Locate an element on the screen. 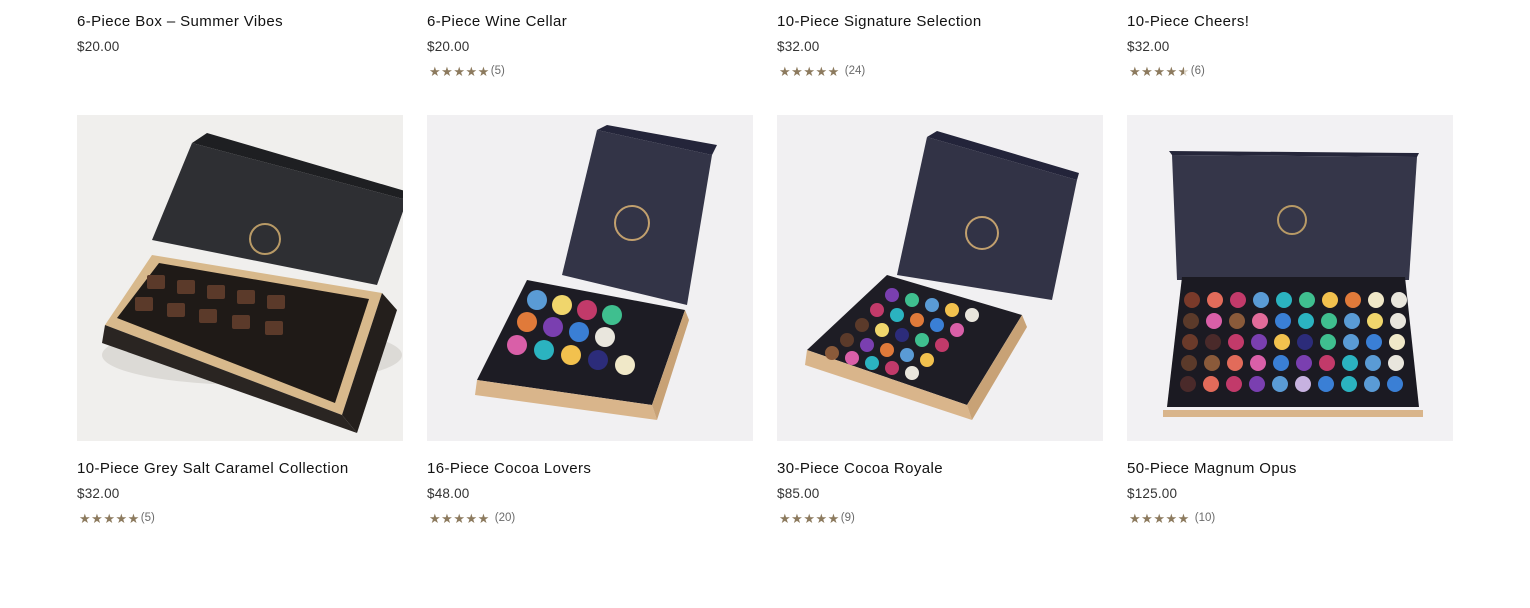  product-rating: ★ ★ ★ ★ ★ (20) is located at coordinates (472, 518).